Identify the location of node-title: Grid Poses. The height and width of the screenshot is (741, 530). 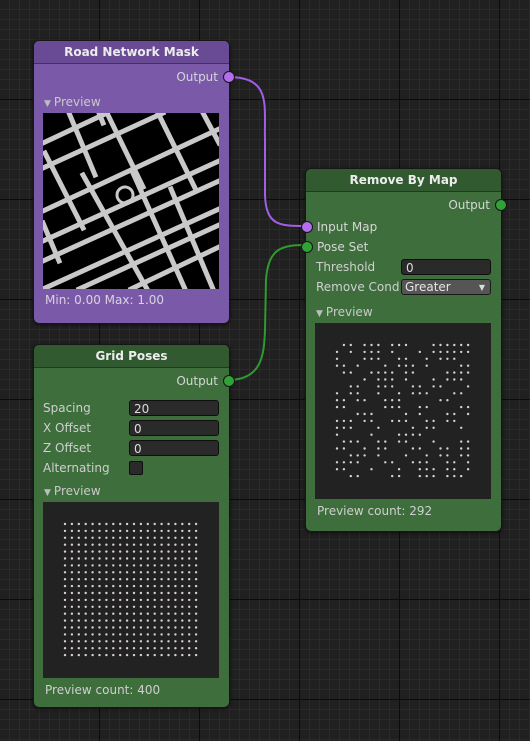
(131, 356).